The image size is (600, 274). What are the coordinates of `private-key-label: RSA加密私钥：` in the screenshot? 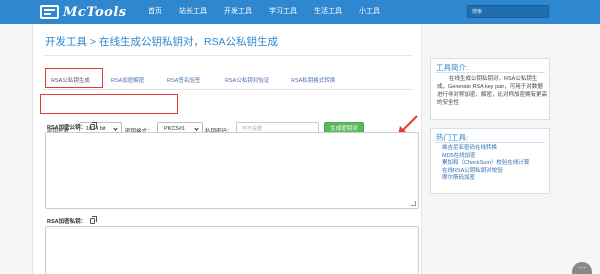 It's located at (67, 222).